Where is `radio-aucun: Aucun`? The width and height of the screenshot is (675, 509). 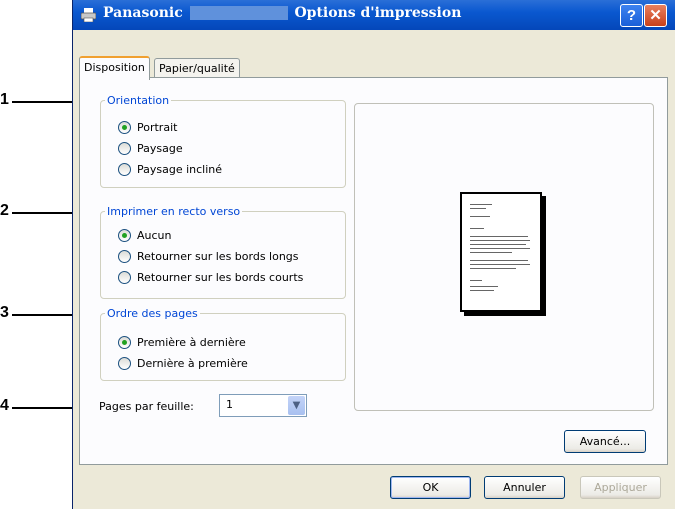
radio-aucun: Aucun is located at coordinates (145, 235).